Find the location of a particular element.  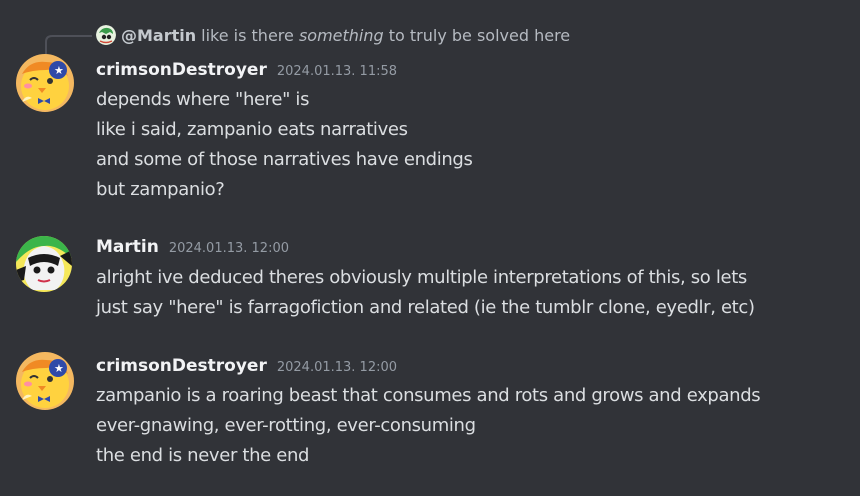

author-username: Martin is located at coordinates (127, 247).